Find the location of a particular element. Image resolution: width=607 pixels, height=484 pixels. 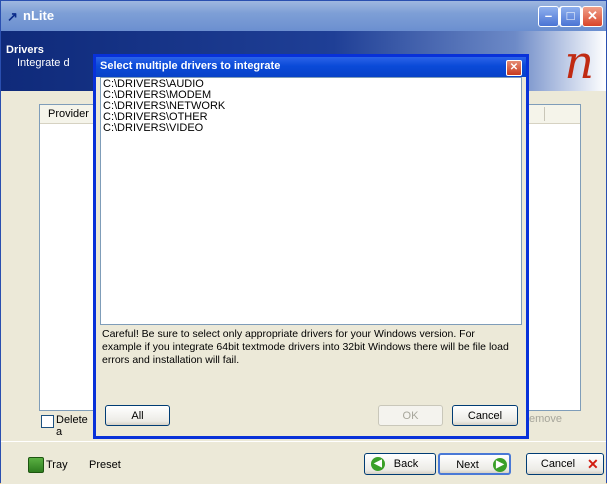

dialog-title: Select multiple drivers to integrate is located at coordinates (190, 66).